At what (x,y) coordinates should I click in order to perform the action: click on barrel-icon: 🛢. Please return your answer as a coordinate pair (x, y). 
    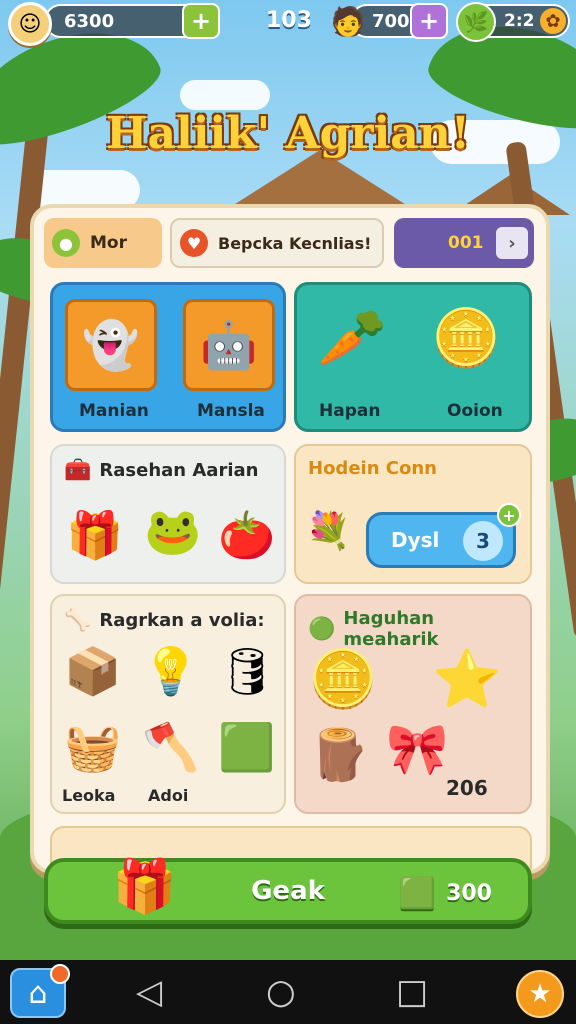
    Looking at the image, I should click on (247, 671).